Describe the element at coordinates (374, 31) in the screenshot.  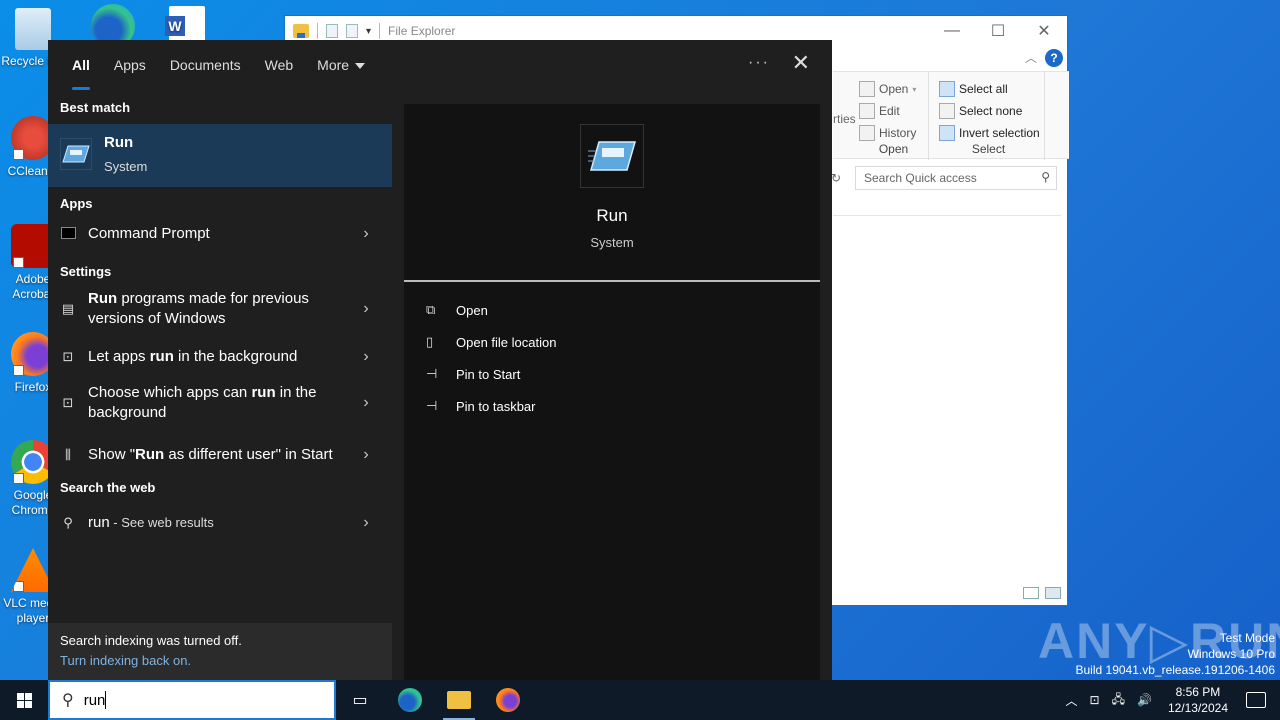
I see `quick-access-toolbar: ▾ File Explorer` at that location.